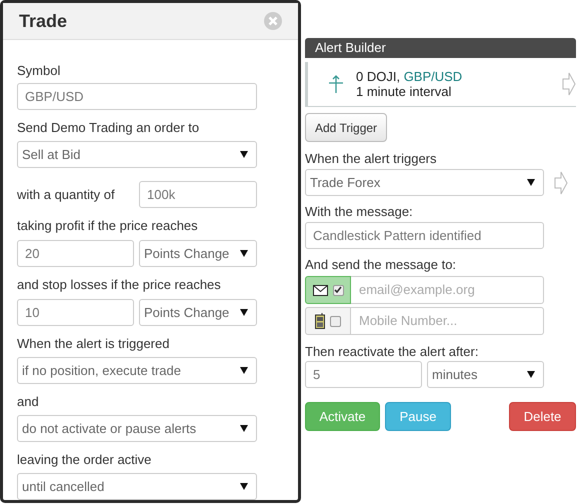  I want to click on dropdown-value: until cancelled, so click(63, 487).